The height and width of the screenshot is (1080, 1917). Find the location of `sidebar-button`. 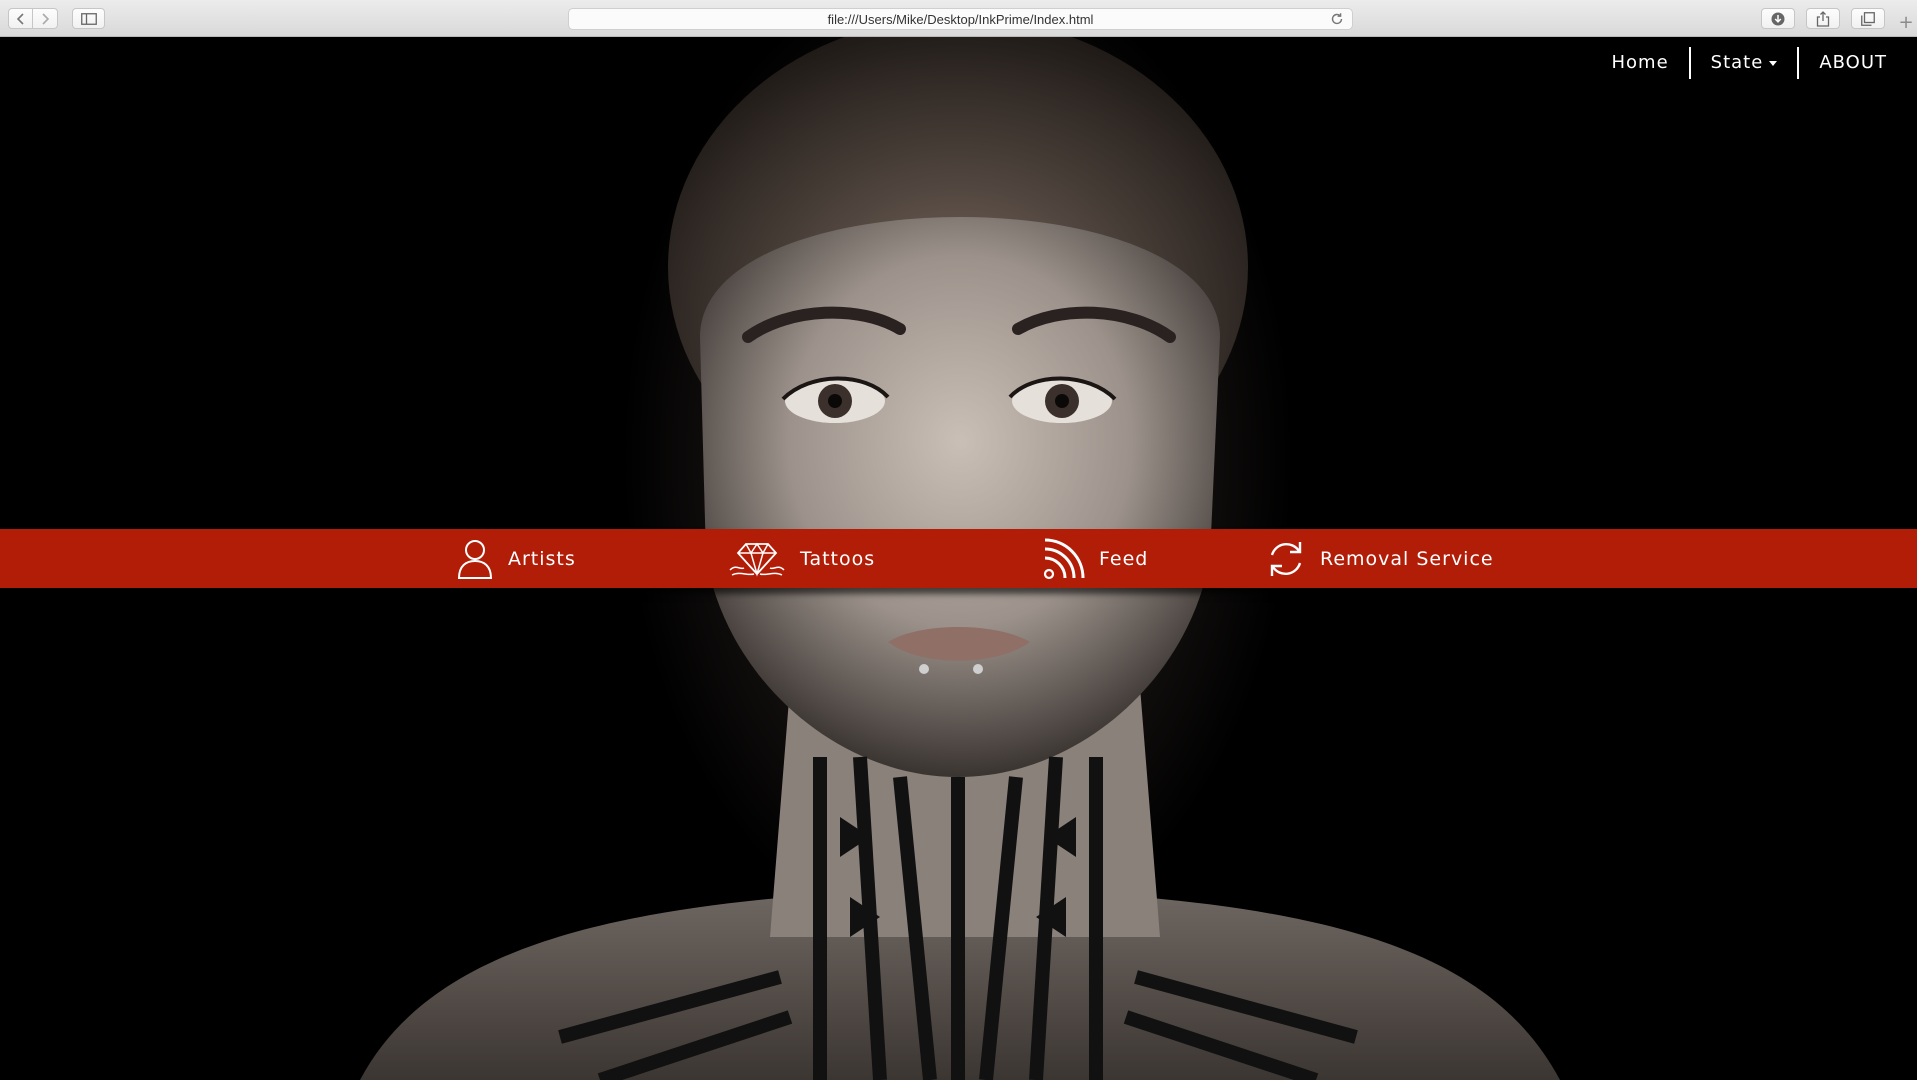

sidebar-button is located at coordinates (88, 18).